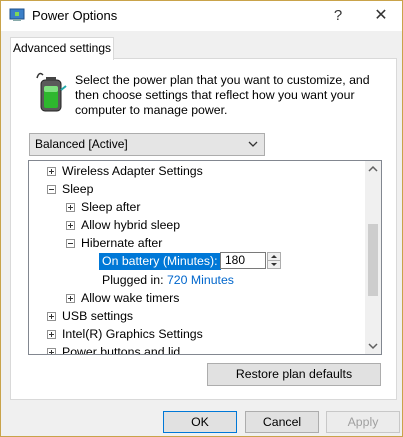 This screenshot has width=403, height=437. What do you see at coordinates (51, 92) in the screenshot?
I see `battery-icon` at bounding box center [51, 92].